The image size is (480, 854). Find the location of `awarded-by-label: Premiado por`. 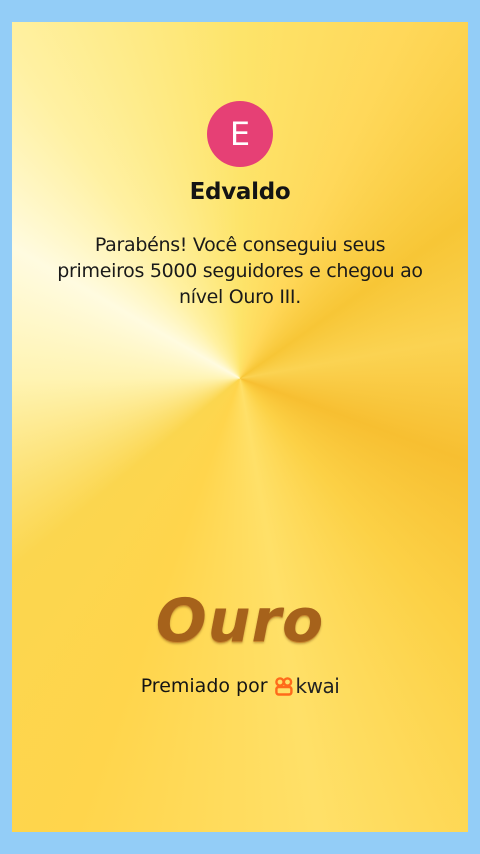

awarded-by-label: Premiado por is located at coordinates (204, 686).